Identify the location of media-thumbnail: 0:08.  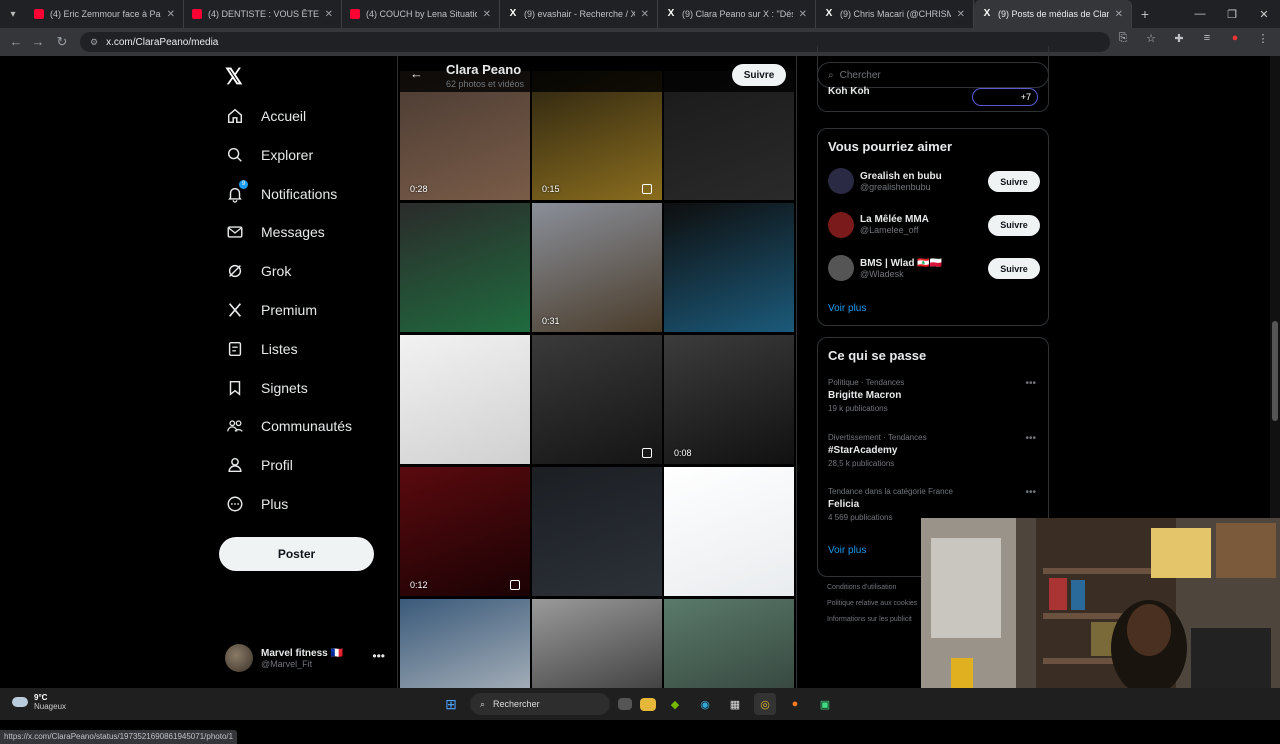
(729, 399).